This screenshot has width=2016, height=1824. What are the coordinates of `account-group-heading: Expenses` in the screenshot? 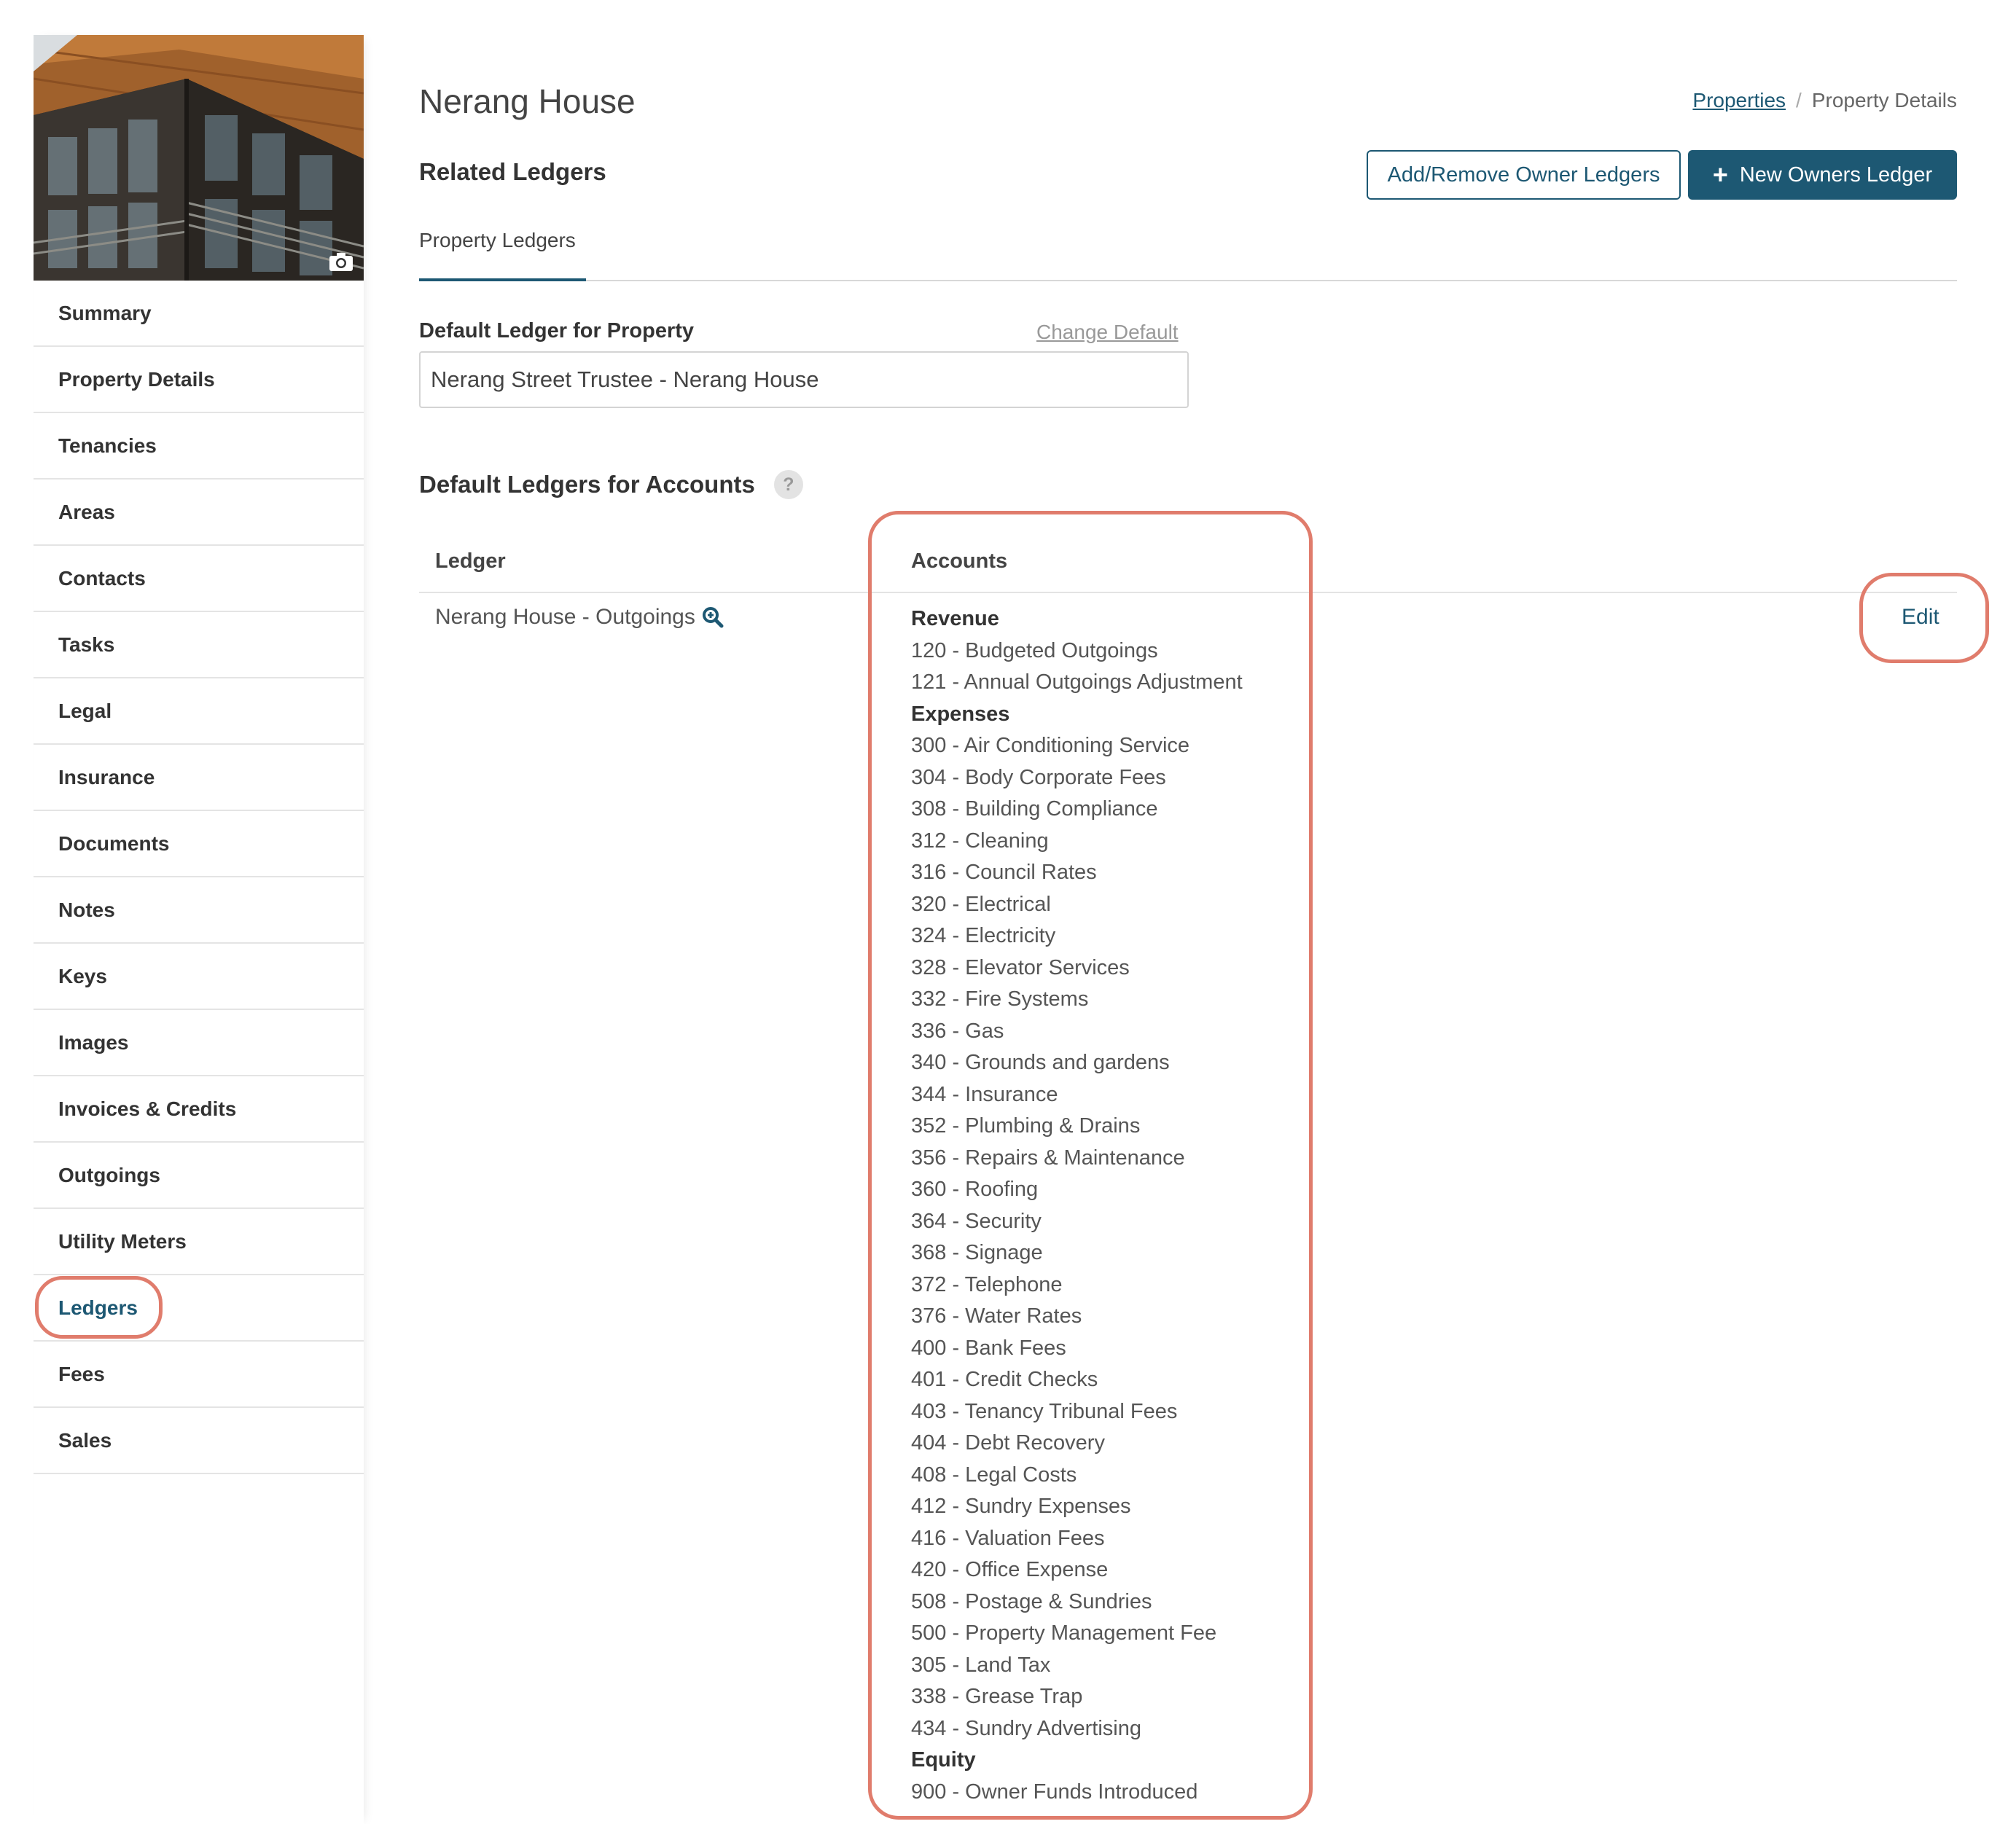 It's located at (960, 714).